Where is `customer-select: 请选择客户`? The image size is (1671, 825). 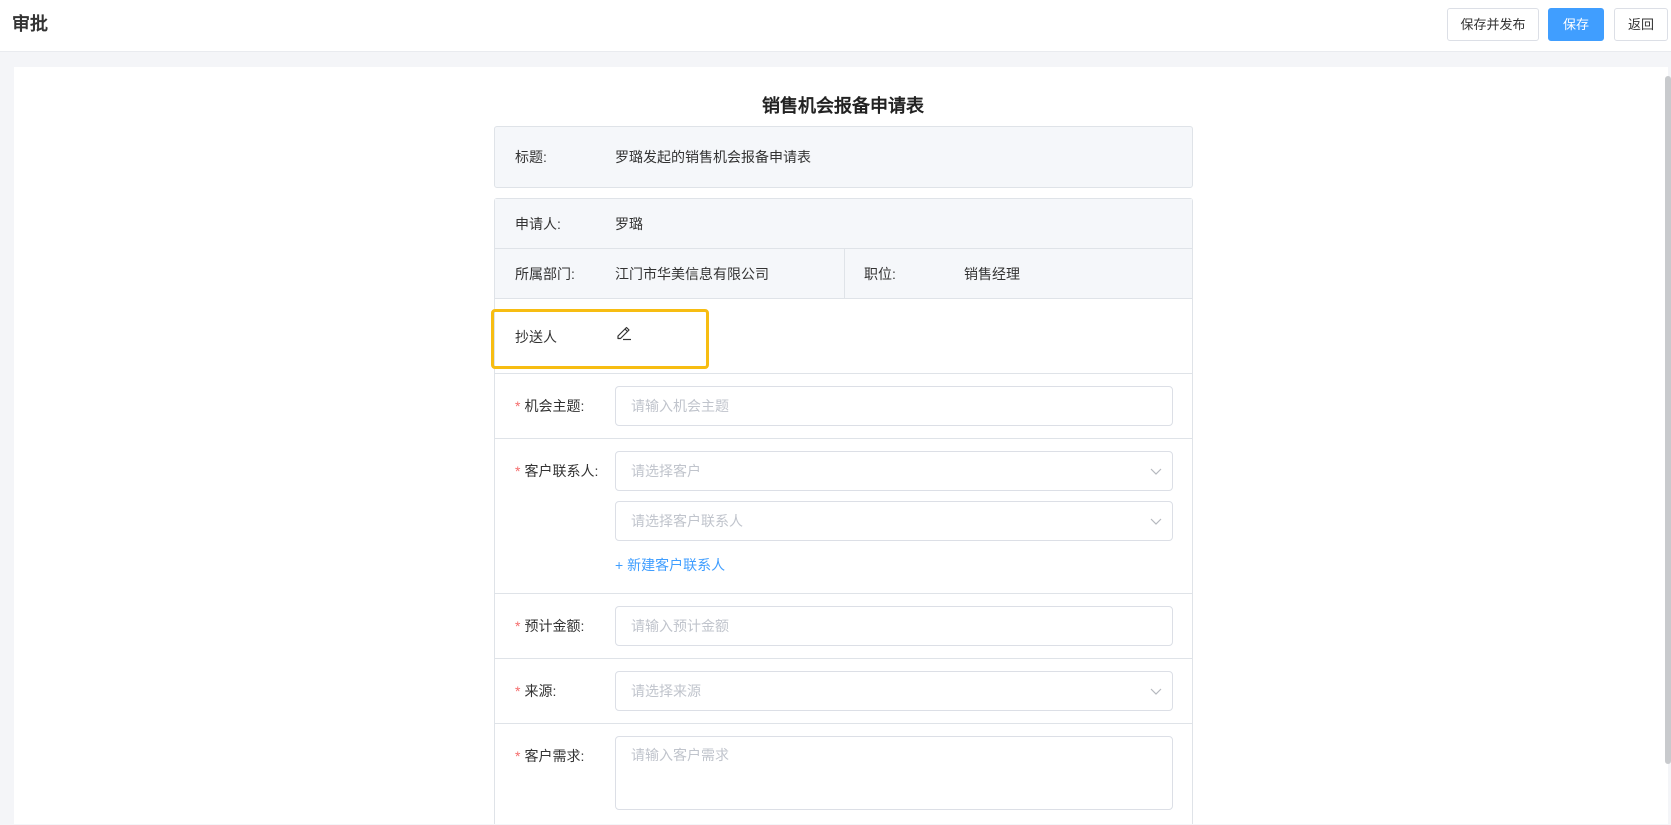 customer-select: 请选择客户 is located at coordinates (894, 471).